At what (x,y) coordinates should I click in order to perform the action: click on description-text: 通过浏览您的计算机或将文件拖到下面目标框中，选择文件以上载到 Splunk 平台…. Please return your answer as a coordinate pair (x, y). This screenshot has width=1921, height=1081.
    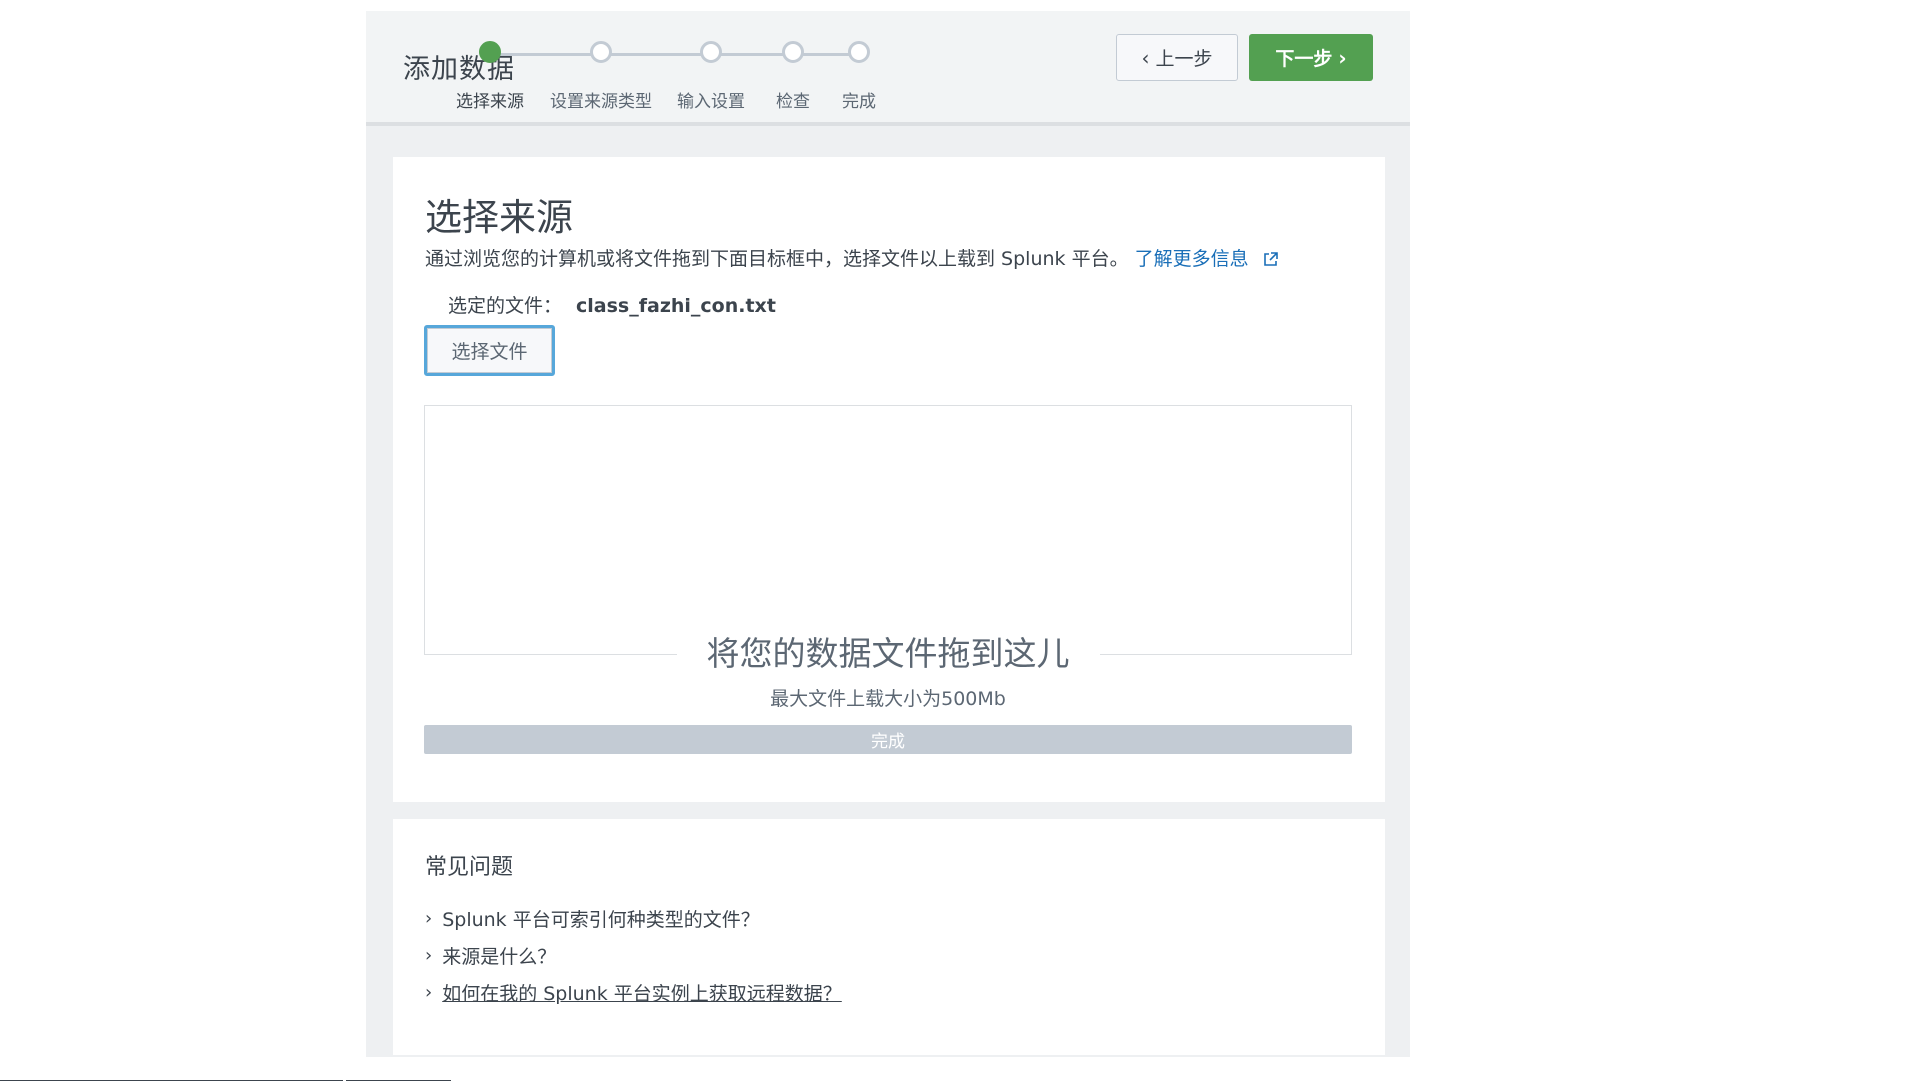
    Looking at the image, I should click on (777, 259).